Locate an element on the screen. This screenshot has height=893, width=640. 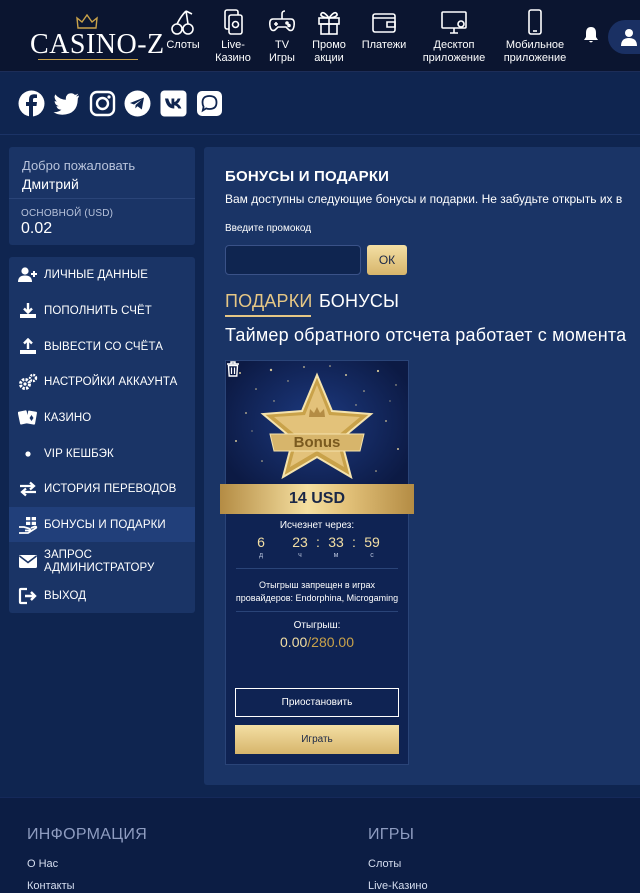
promo-code-input is located at coordinates (293, 260).